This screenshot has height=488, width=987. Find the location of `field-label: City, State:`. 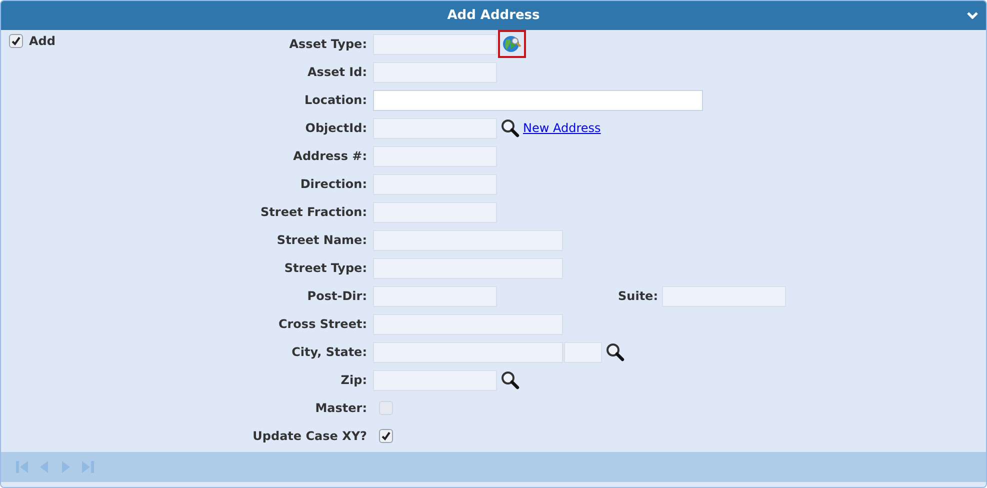

field-label: City, State: is located at coordinates (329, 352).